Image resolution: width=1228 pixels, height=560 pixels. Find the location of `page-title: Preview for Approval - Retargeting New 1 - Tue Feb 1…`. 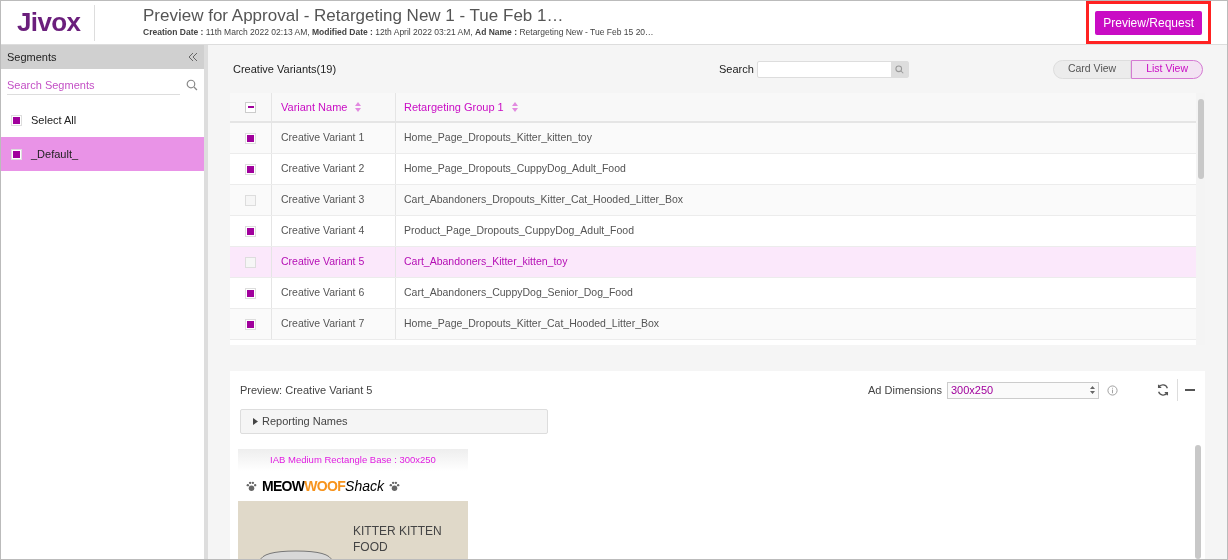

page-title: Preview for Approval - Retargeting New 1 - Tue Feb 1… is located at coordinates (354, 16).